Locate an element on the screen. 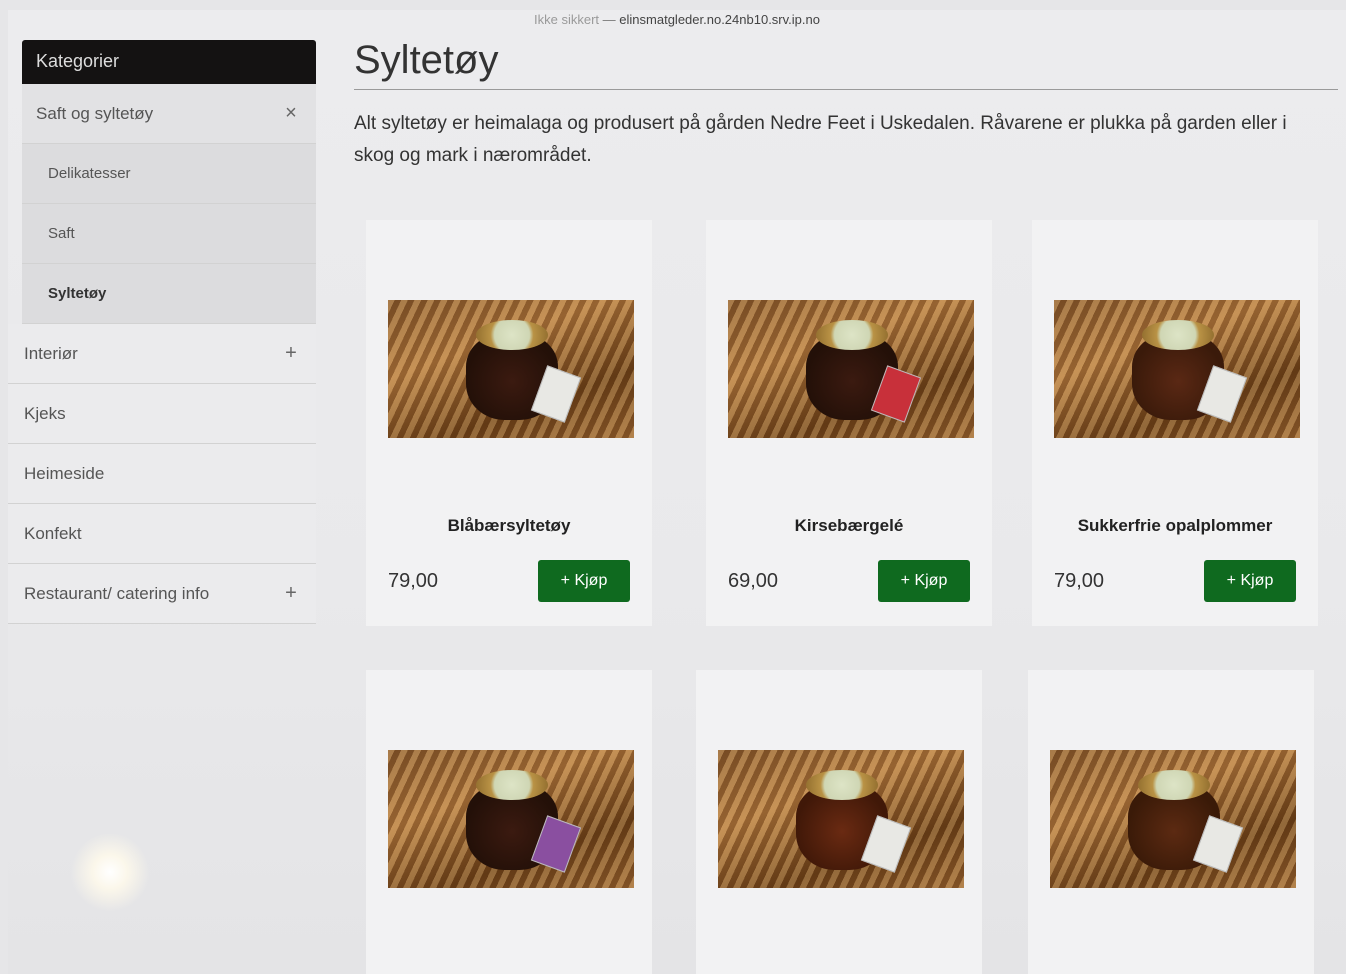 Image resolution: width=1346 pixels, height=974 pixels. category-konfekt: Konfekt is located at coordinates (162, 534).